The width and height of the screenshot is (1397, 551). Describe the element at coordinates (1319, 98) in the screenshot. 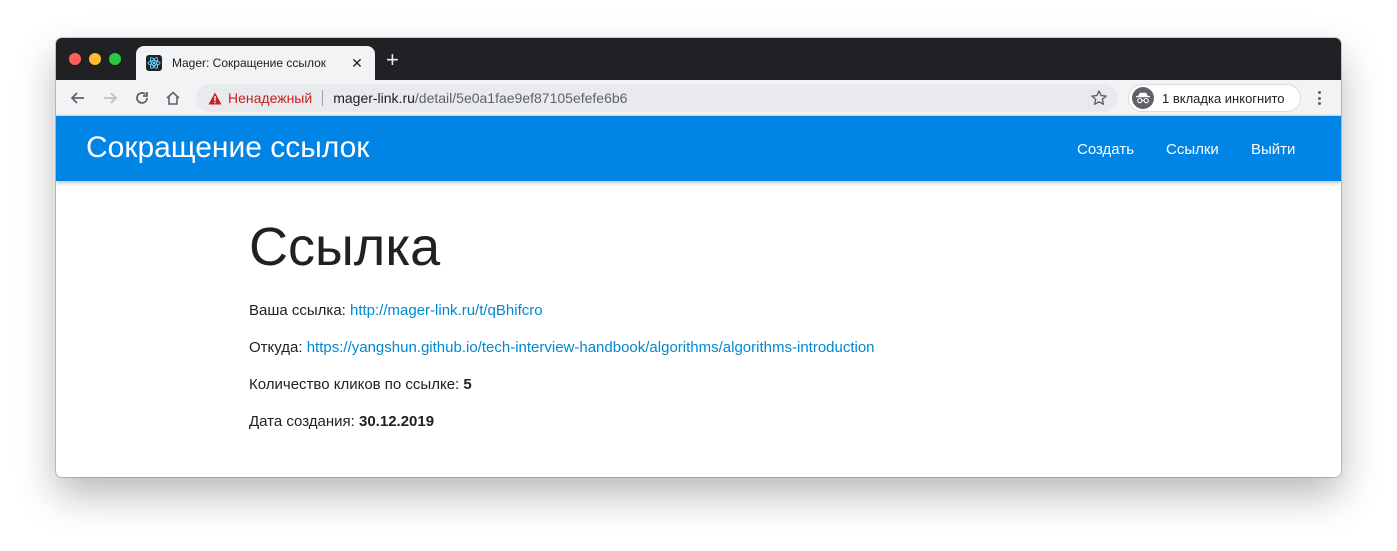

I see `menu-icon` at that location.